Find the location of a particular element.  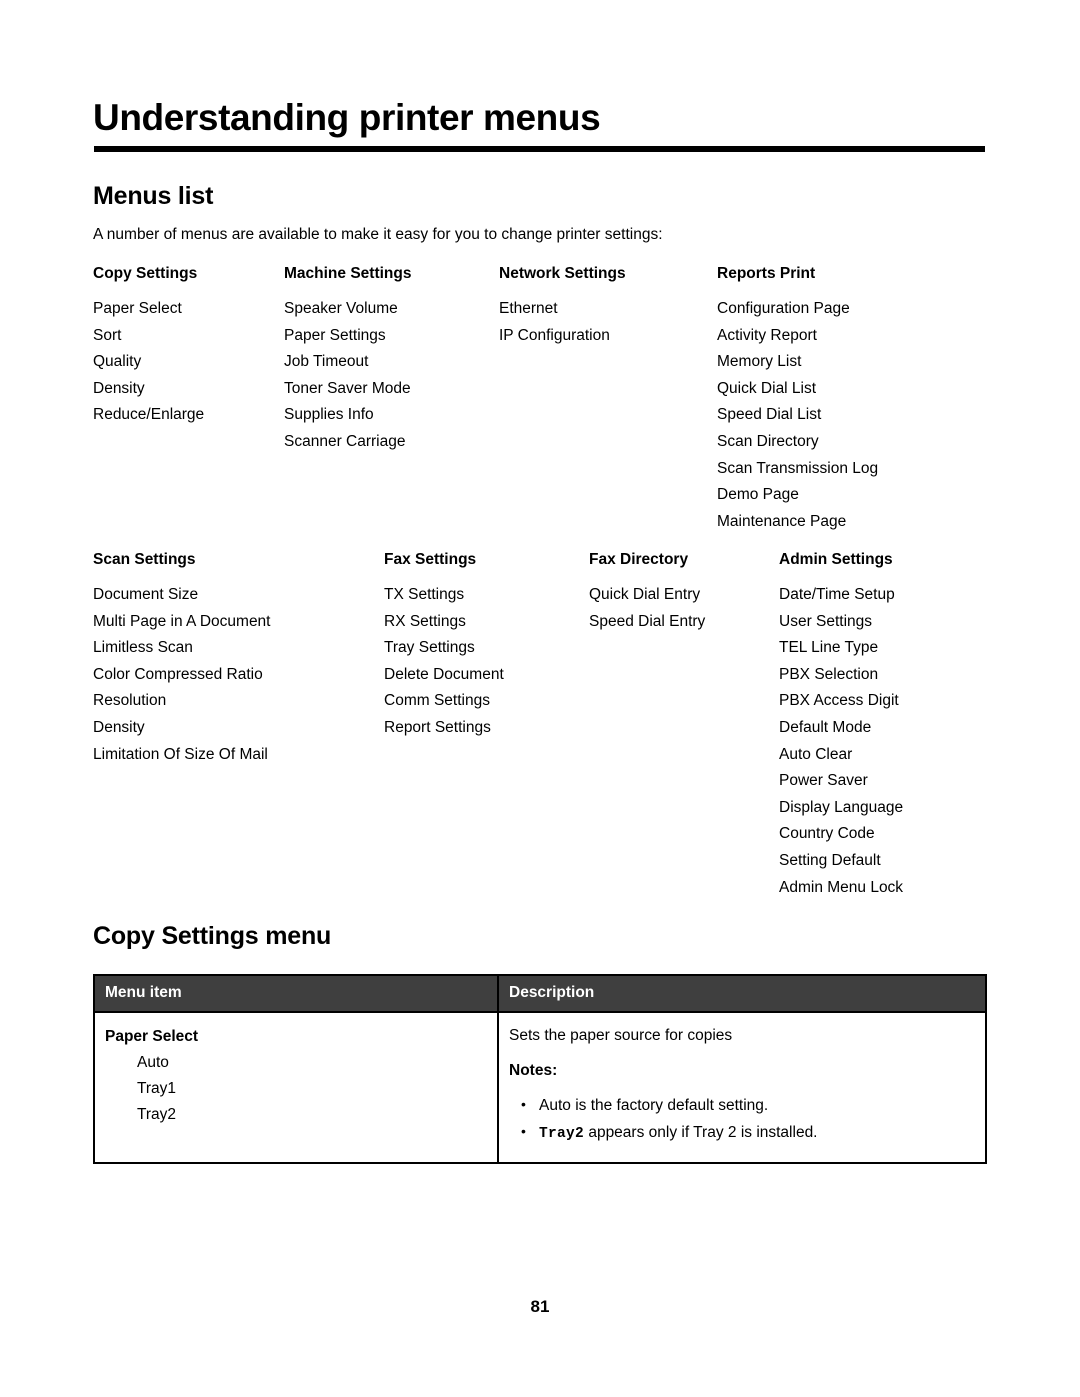

menu-column-header: Fax Directory is located at coordinates (639, 559).